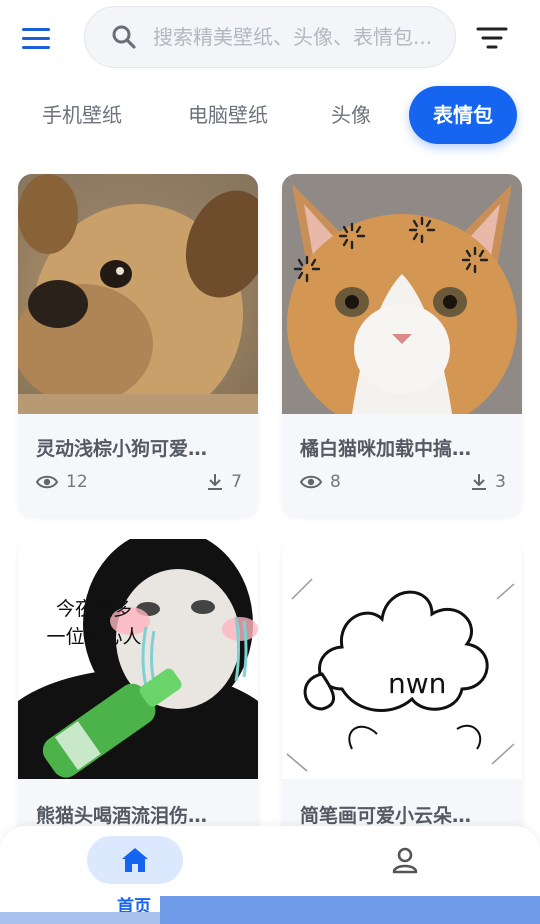  What do you see at coordinates (463, 115) in the screenshot?
I see `tab-stickers: 表情包` at bounding box center [463, 115].